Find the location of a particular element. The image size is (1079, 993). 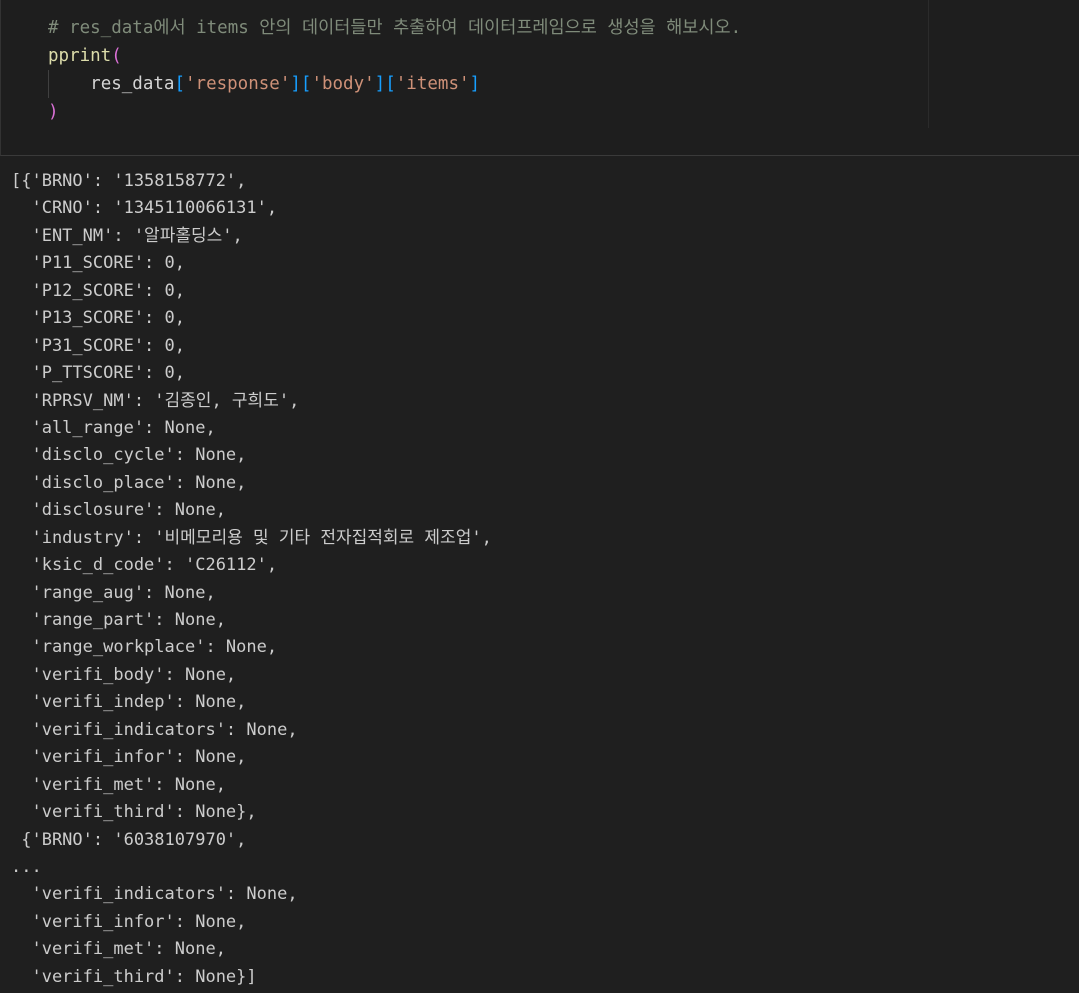

code-function-name: pprint is located at coordinates (80, 56).